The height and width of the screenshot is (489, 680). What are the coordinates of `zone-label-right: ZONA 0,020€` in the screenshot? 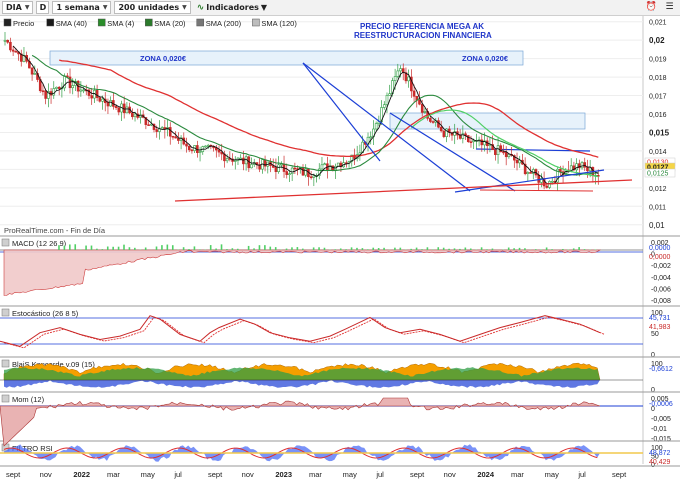 It's located at (485, 58).